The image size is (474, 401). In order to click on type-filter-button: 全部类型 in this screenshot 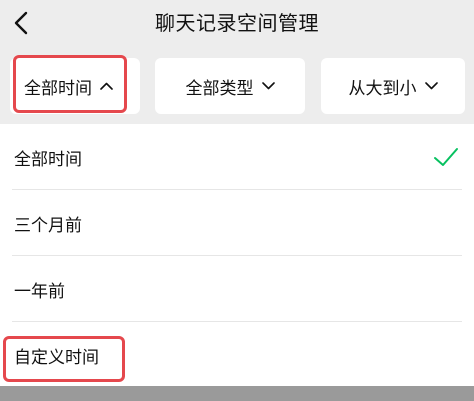, I will do `click(230, 86)`.